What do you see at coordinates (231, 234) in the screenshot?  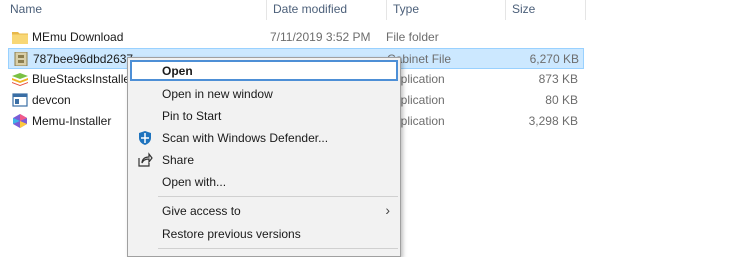 I see `menu-item-label: Restore previous versions` at bounding box center [231, 234].